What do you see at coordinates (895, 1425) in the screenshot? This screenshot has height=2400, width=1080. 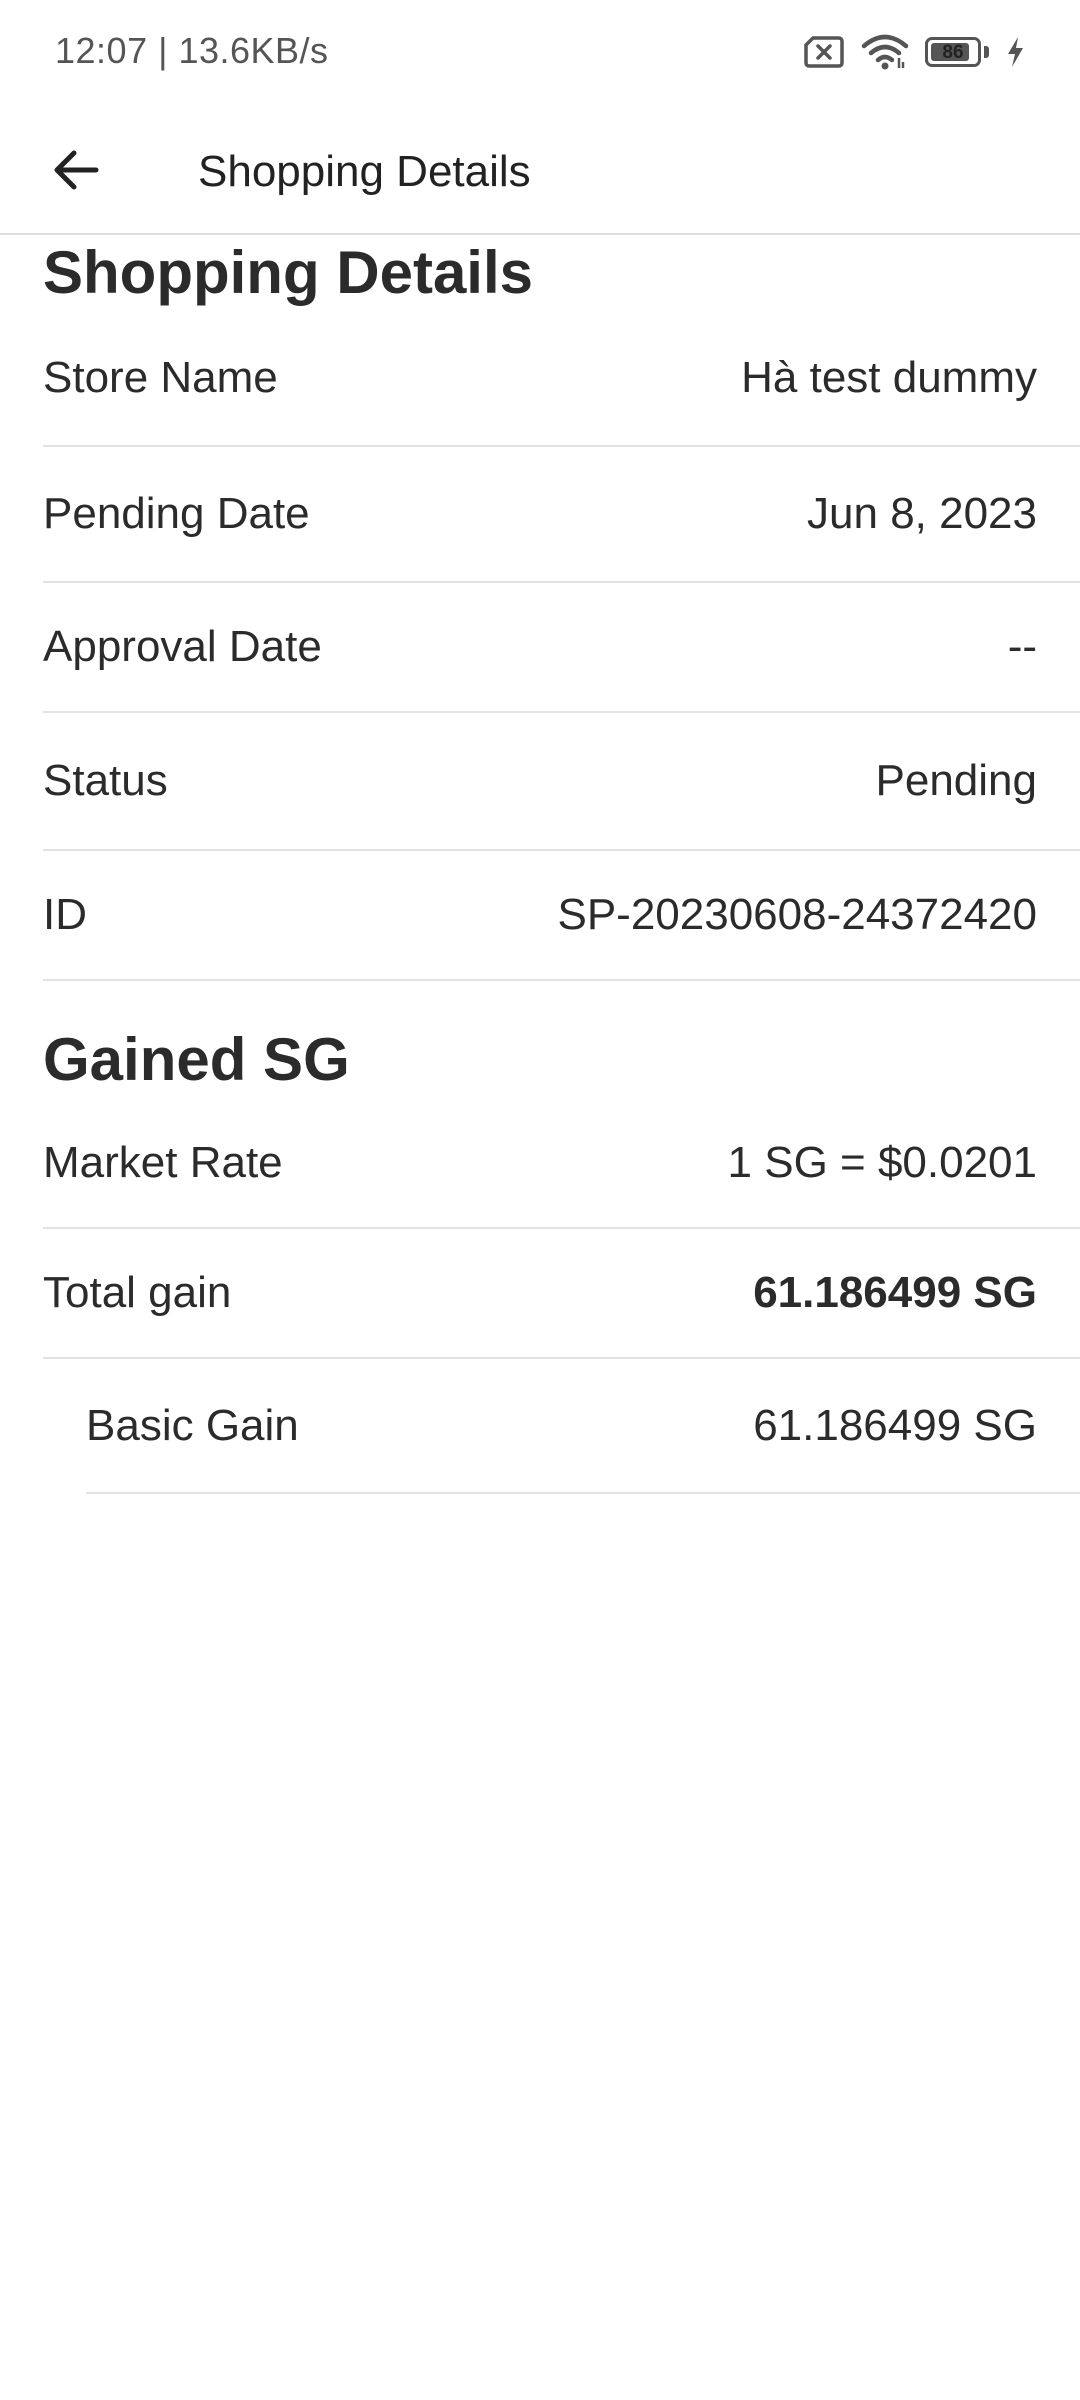 I see `basic-gain-value: 61.186499 SG` at bounding box center [895, 1425].